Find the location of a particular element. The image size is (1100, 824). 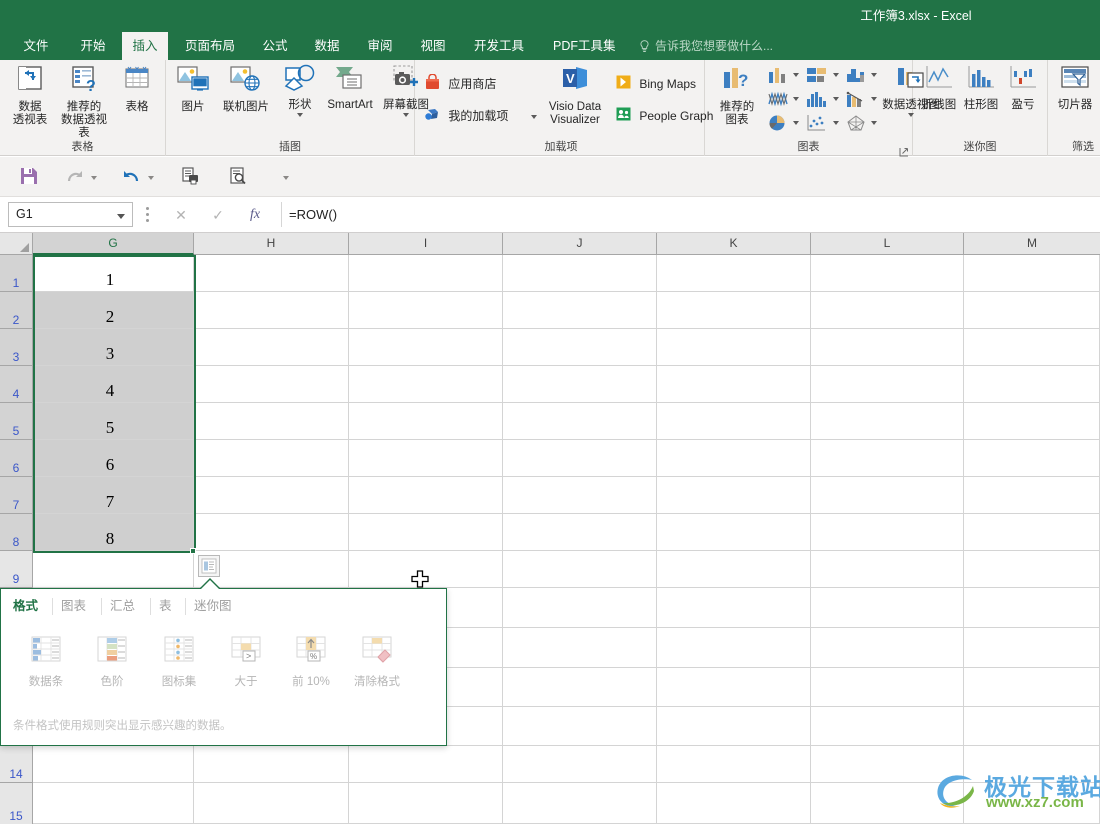

formula-input: =ROW() is located at coordinates (686, 214).